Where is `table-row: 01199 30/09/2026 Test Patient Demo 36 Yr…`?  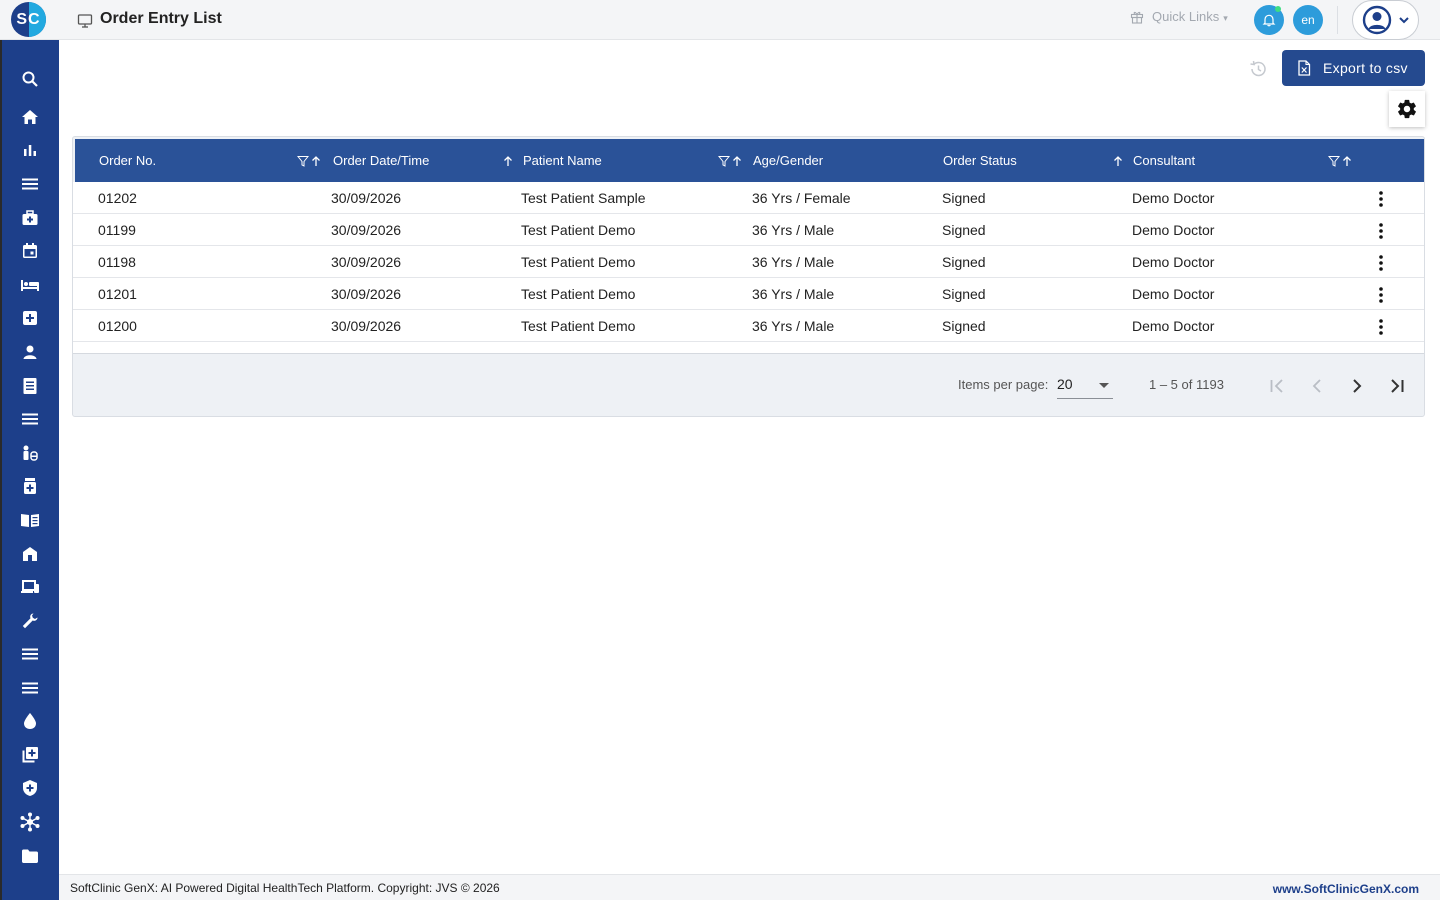
table-row: 01199 30/09/2026 Test Patient Demo 36 Yr… is located at coordinates (748, 230).